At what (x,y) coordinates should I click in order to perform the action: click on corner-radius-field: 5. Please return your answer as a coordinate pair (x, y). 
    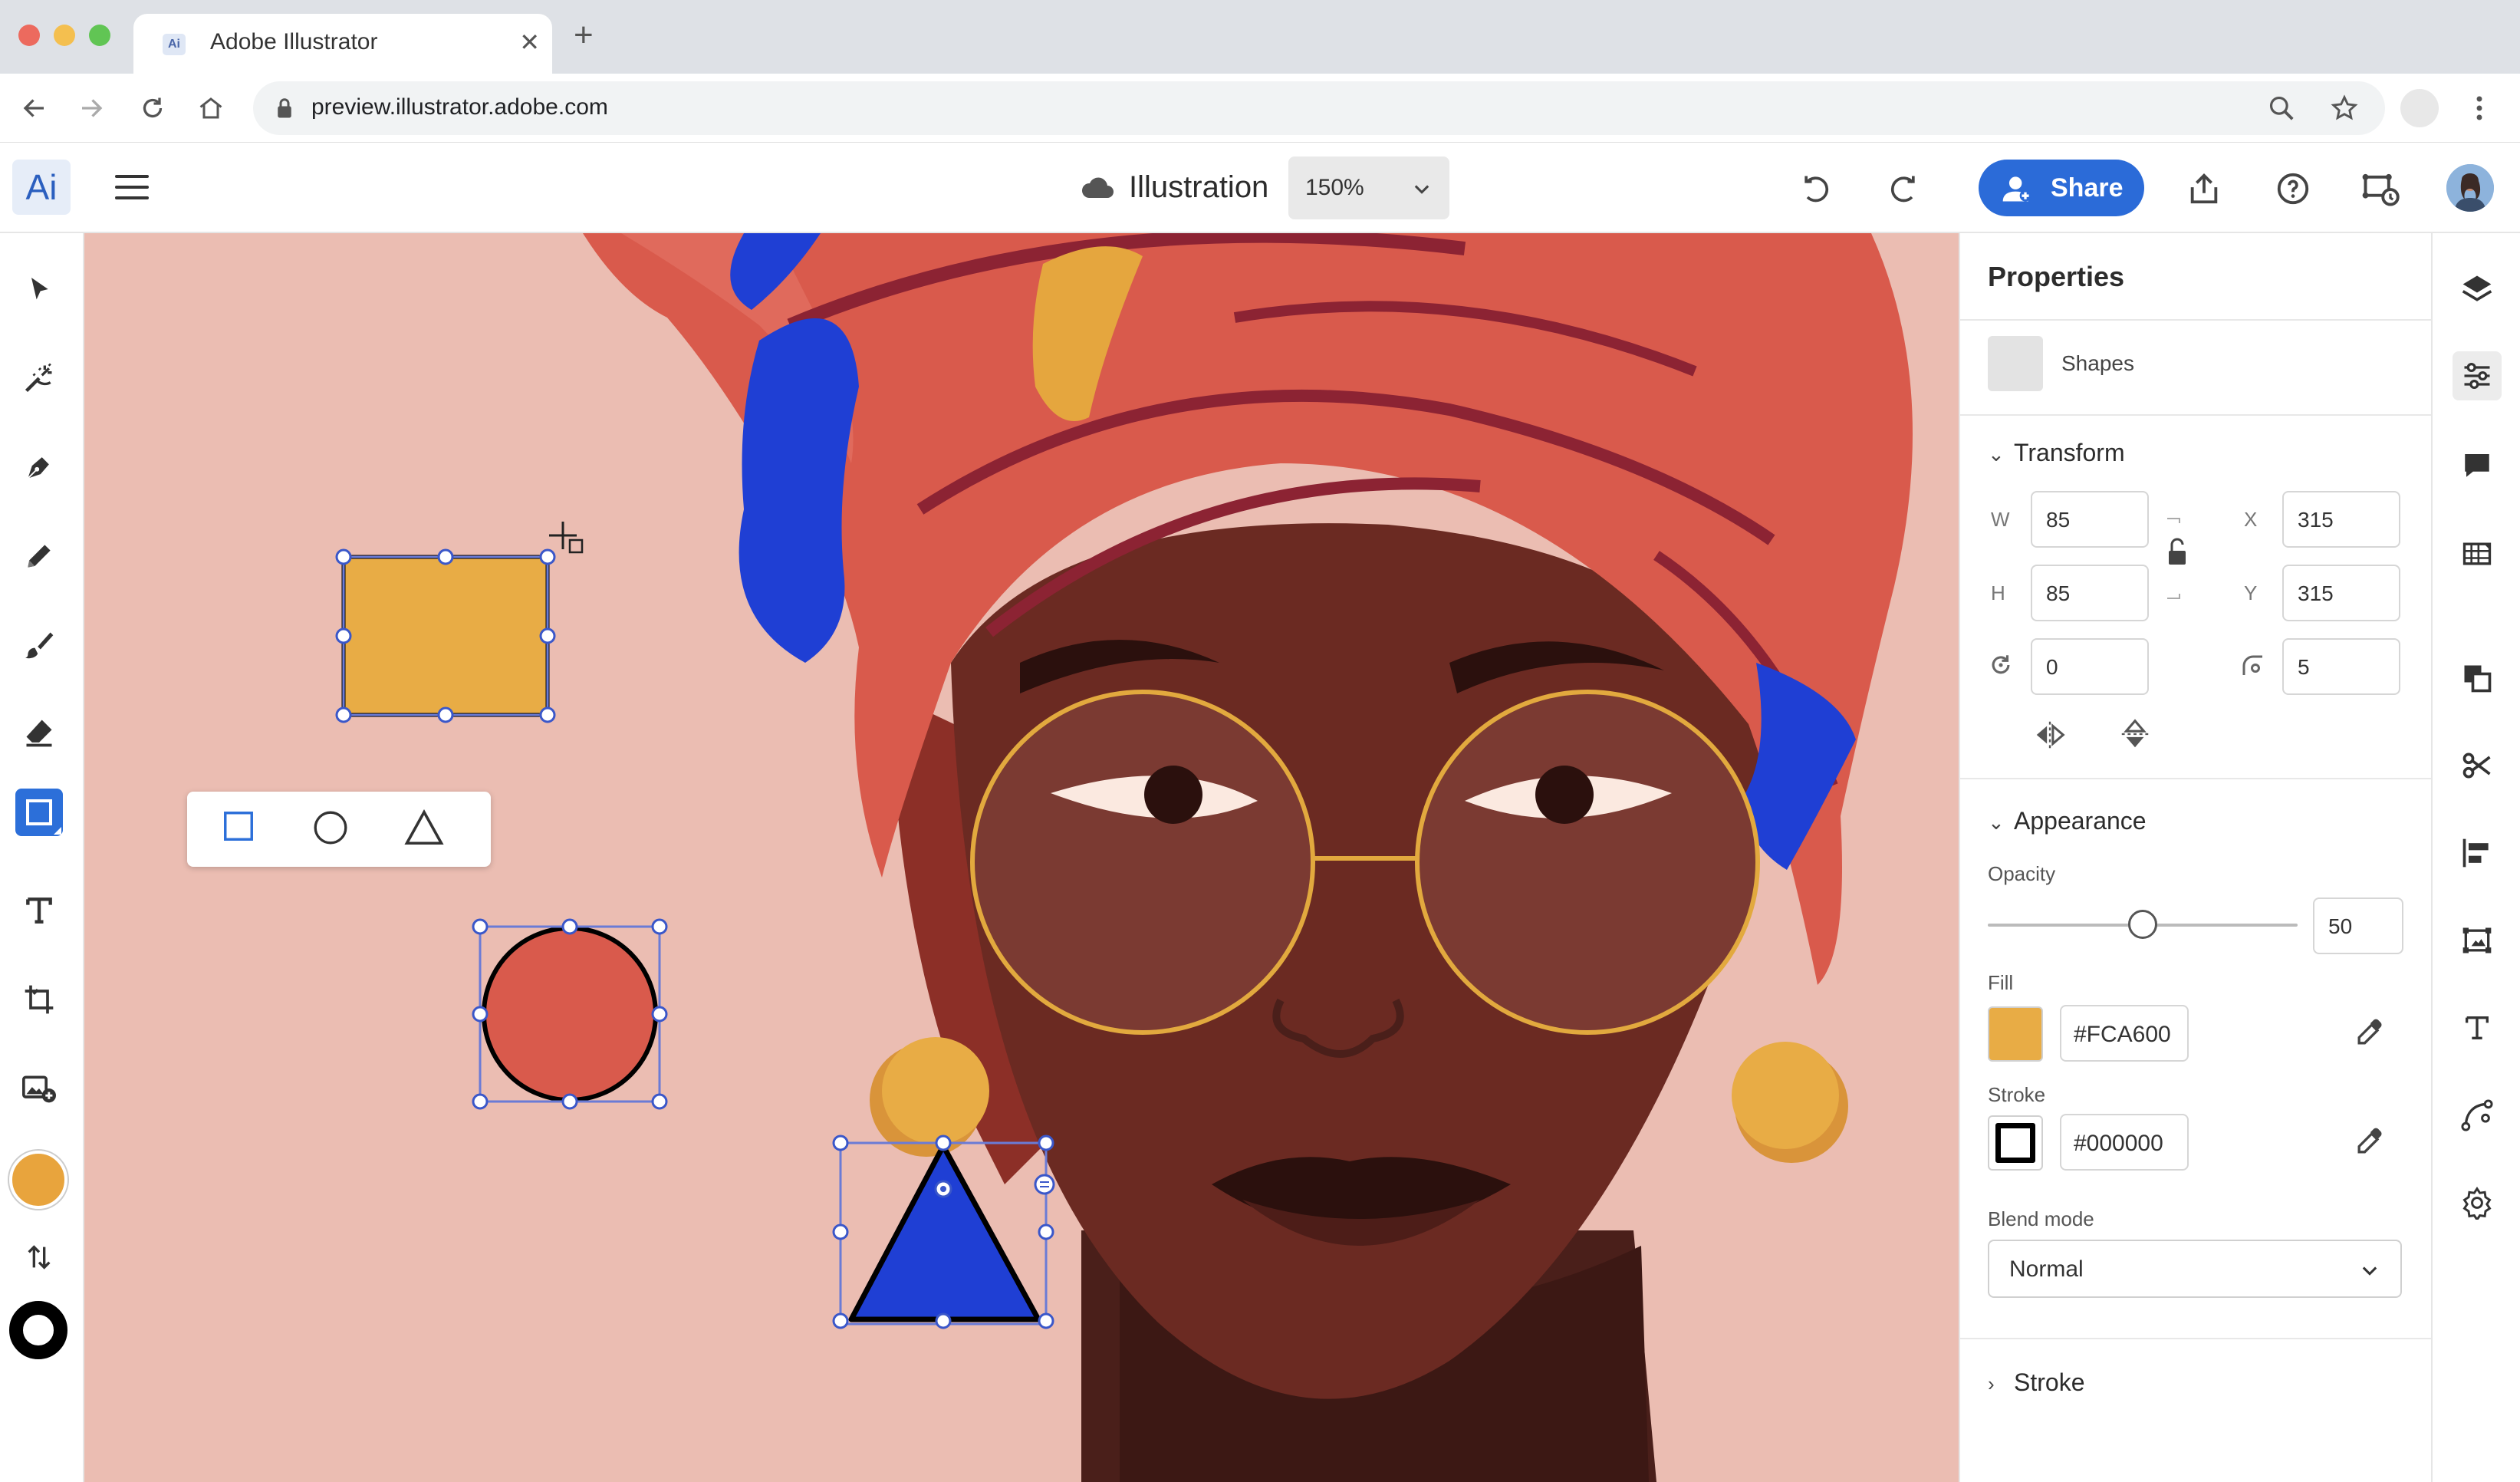
    Looking at the image, I should click on (2341, 666).